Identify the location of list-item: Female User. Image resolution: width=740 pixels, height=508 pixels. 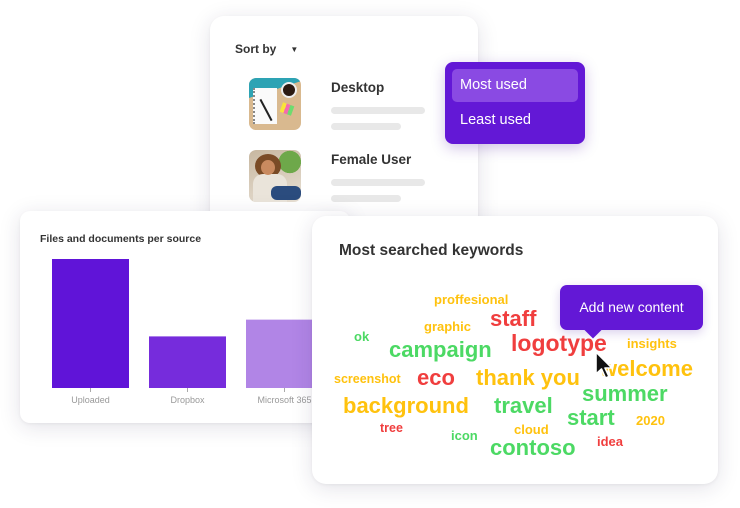
(337, 176).